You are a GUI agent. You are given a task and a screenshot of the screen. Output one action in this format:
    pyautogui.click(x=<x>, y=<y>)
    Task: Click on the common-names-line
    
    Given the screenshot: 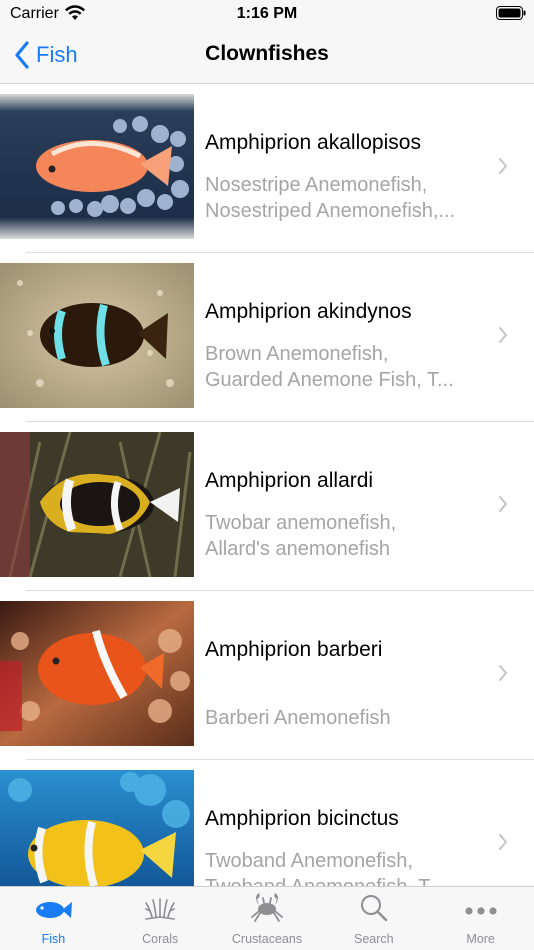 What is the action you would take?
    pyautogui.click(x=347, y=692)
    